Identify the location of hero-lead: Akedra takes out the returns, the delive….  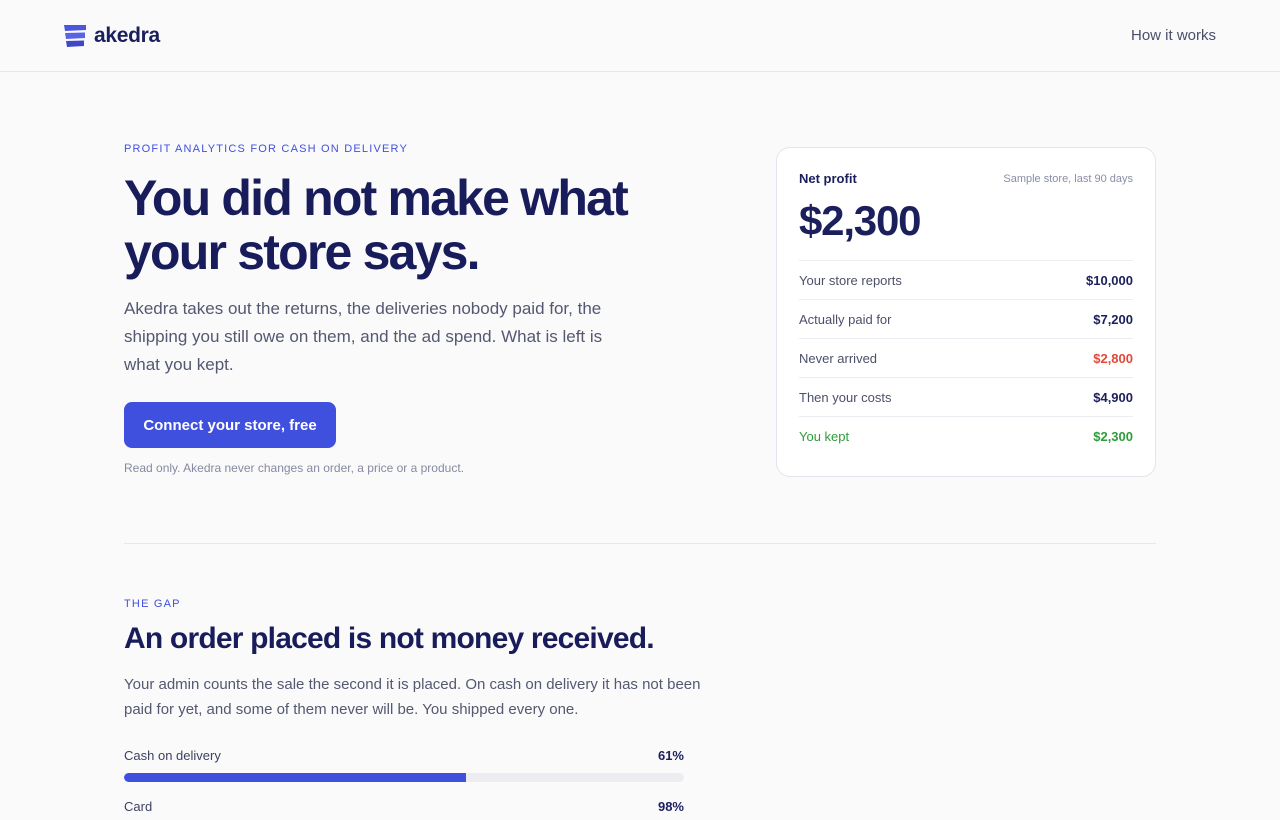
(363, 336).